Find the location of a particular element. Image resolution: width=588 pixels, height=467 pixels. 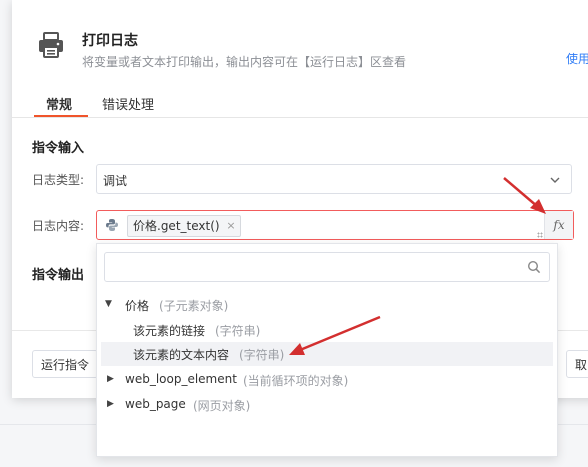

cancel-button: 取 is located at coordinates (577, 364).